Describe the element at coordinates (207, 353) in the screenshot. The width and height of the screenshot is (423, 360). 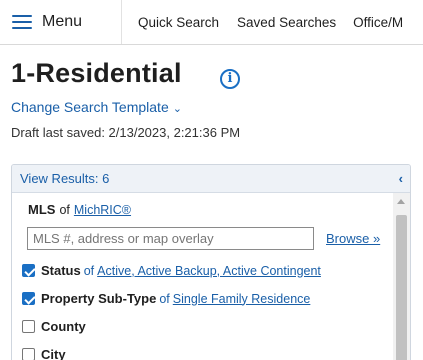
I see `field-row-city: City` at that location.